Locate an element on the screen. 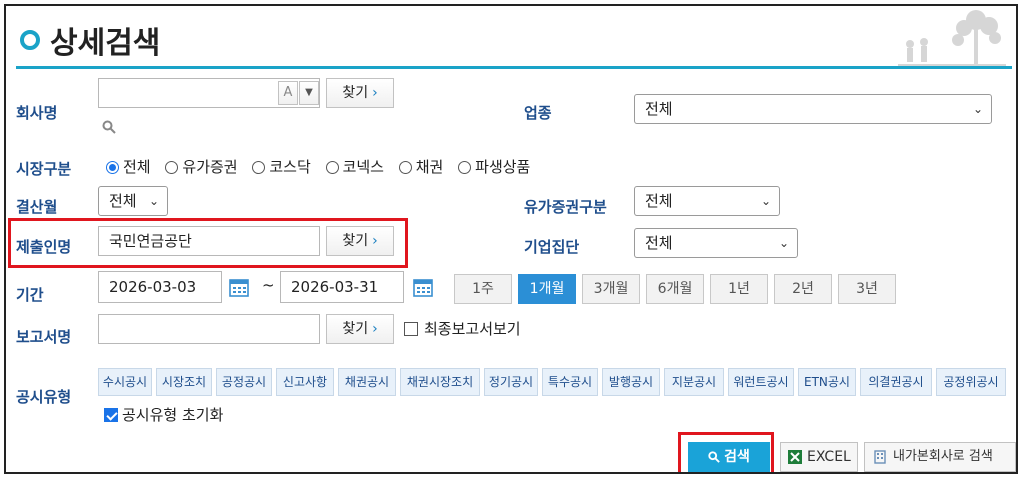  group-select-value: 전체 is located at coordinates (659, 243).